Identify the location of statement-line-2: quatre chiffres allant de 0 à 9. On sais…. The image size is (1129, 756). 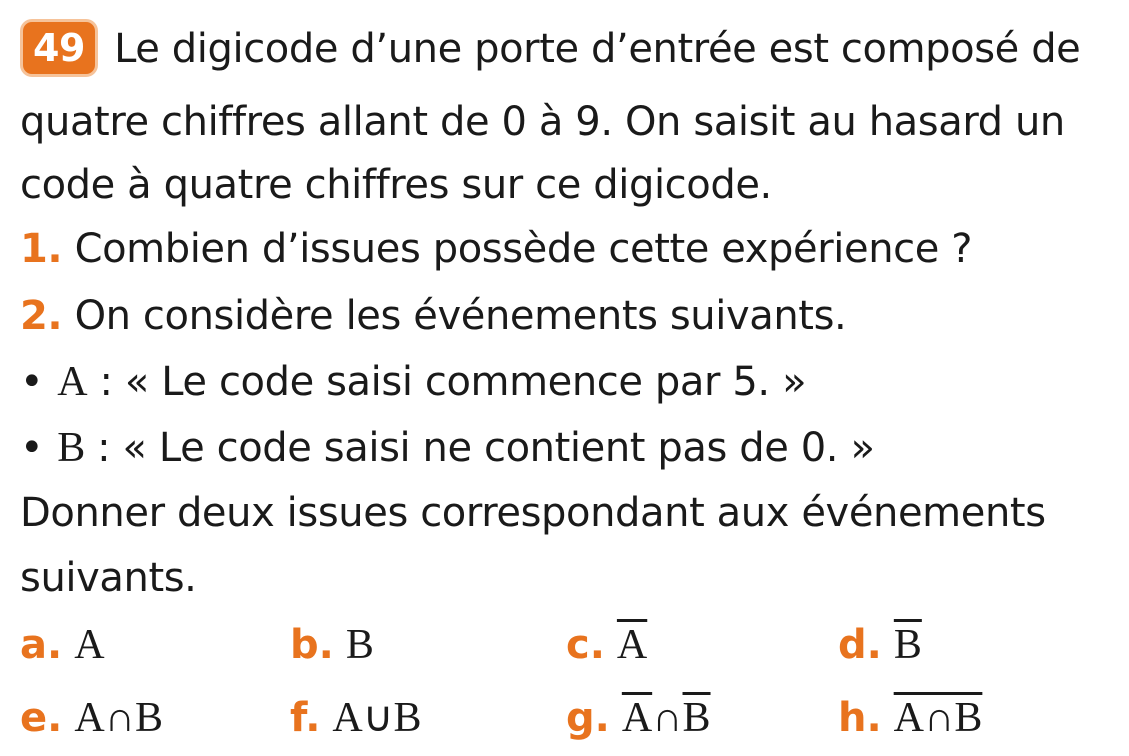
(542, 122).